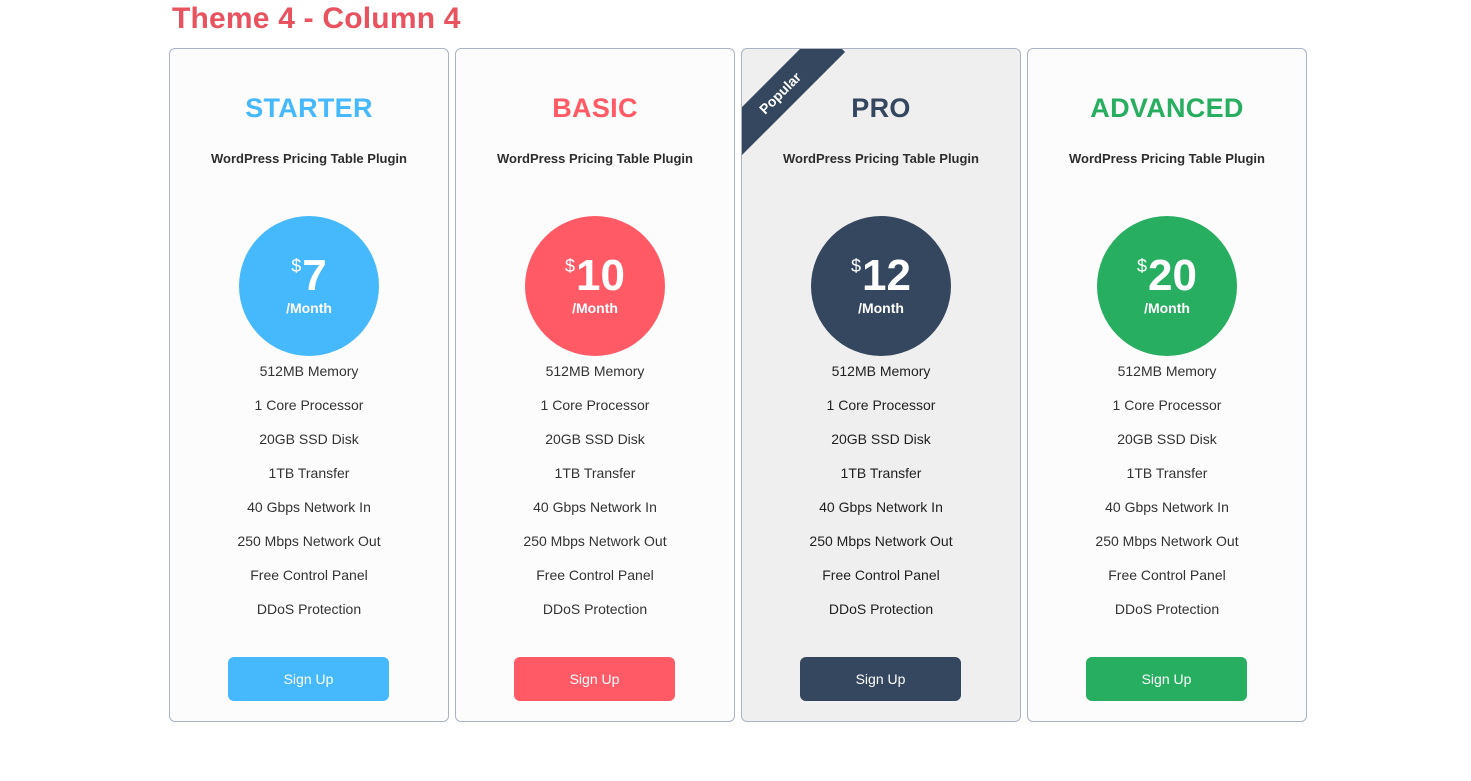 The image size is (1471, 781). I want to click on plan-name: ADVANCED, so click(1167, 108).